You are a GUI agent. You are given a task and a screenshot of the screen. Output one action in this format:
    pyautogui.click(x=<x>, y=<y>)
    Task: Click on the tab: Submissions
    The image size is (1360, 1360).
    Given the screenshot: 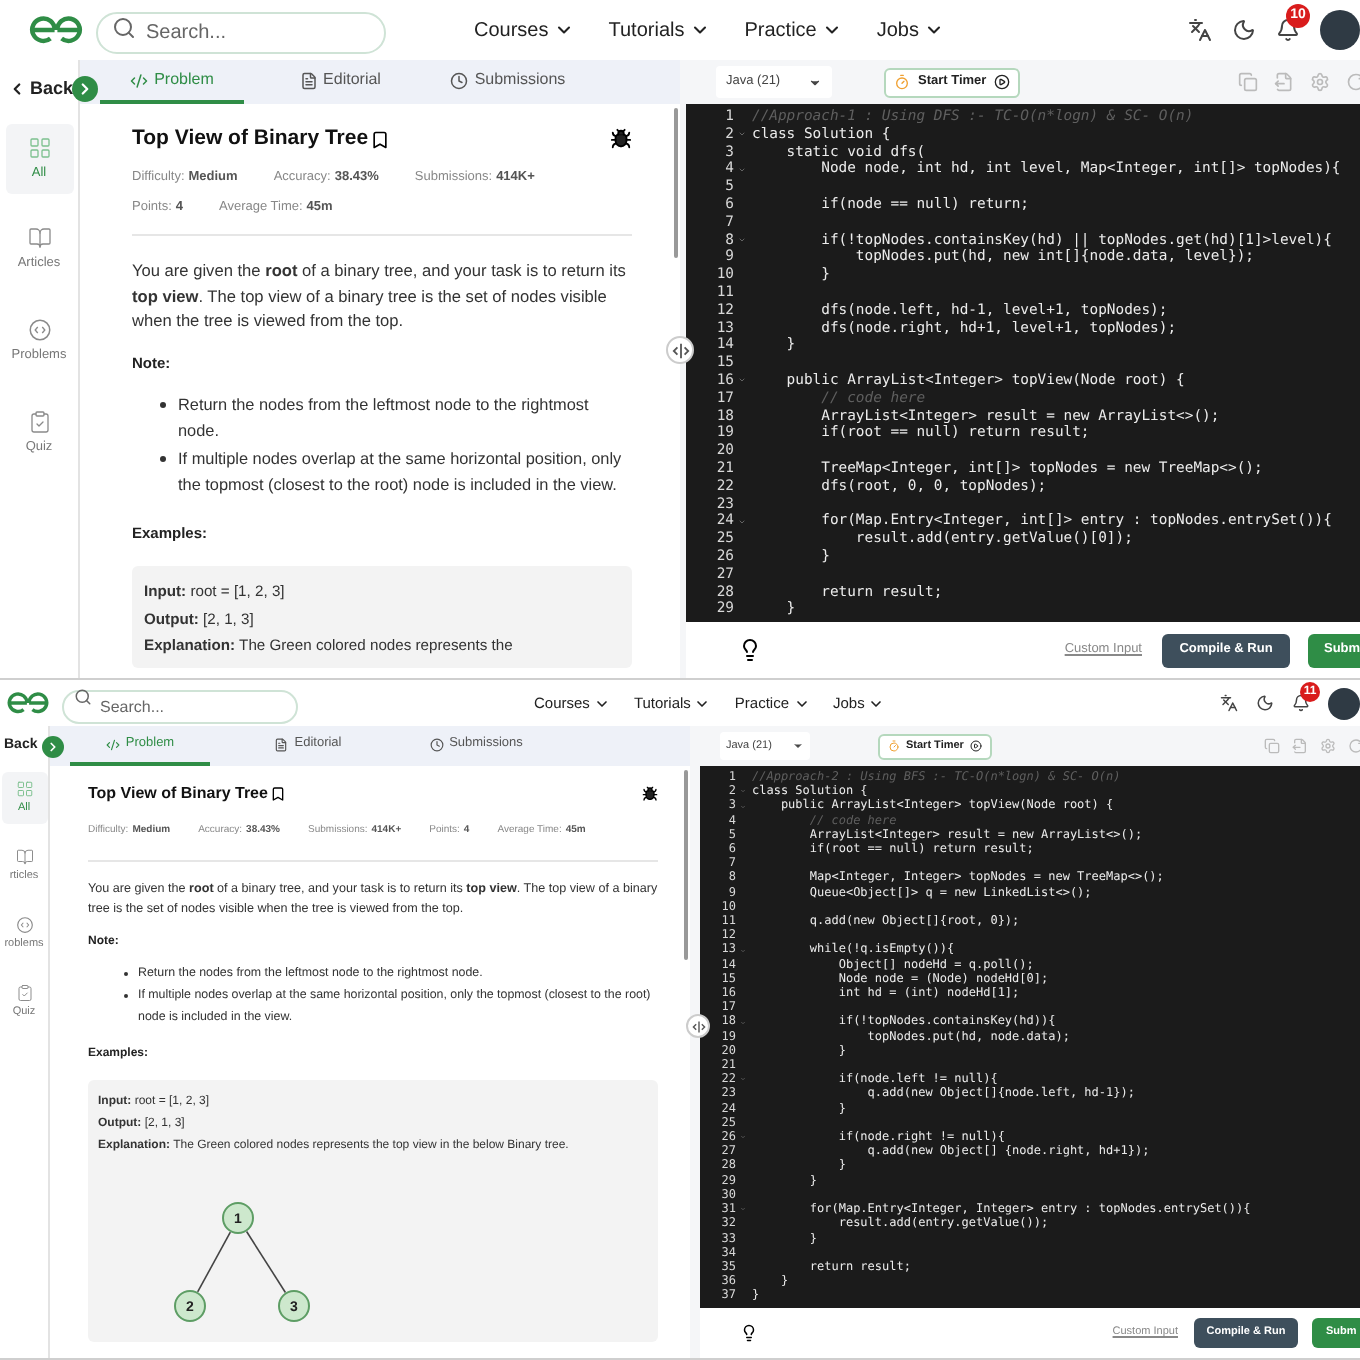 What is the action you would take?
    pyautogui.click(x=508, y=82)
    